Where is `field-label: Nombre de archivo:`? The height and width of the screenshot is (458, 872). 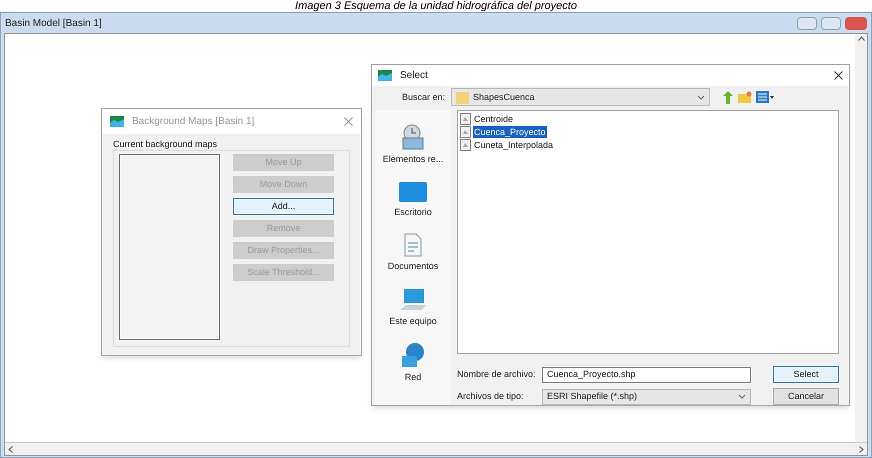 field-label: Nombre de archivo: is located at coordinates (497, 374).